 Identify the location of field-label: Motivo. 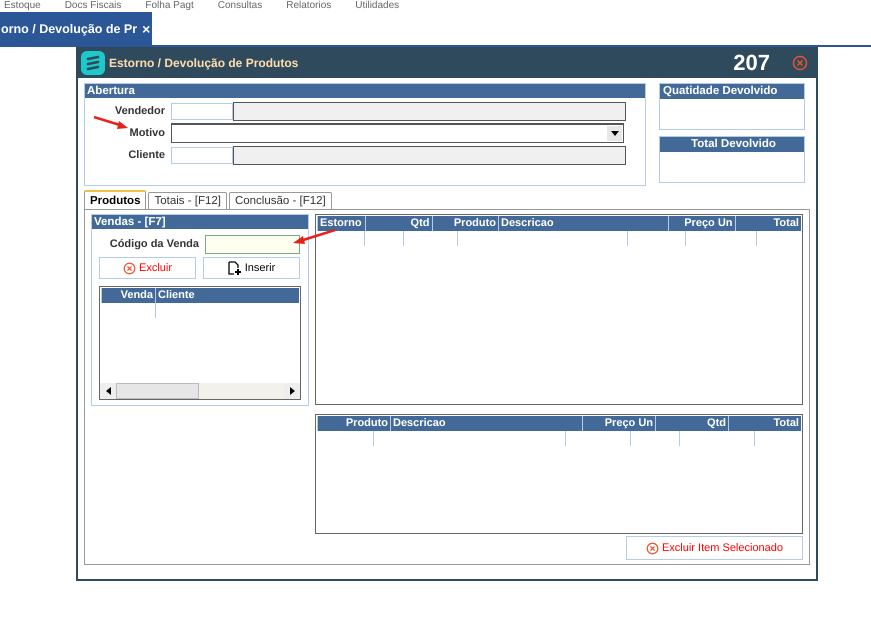
(146, 133).